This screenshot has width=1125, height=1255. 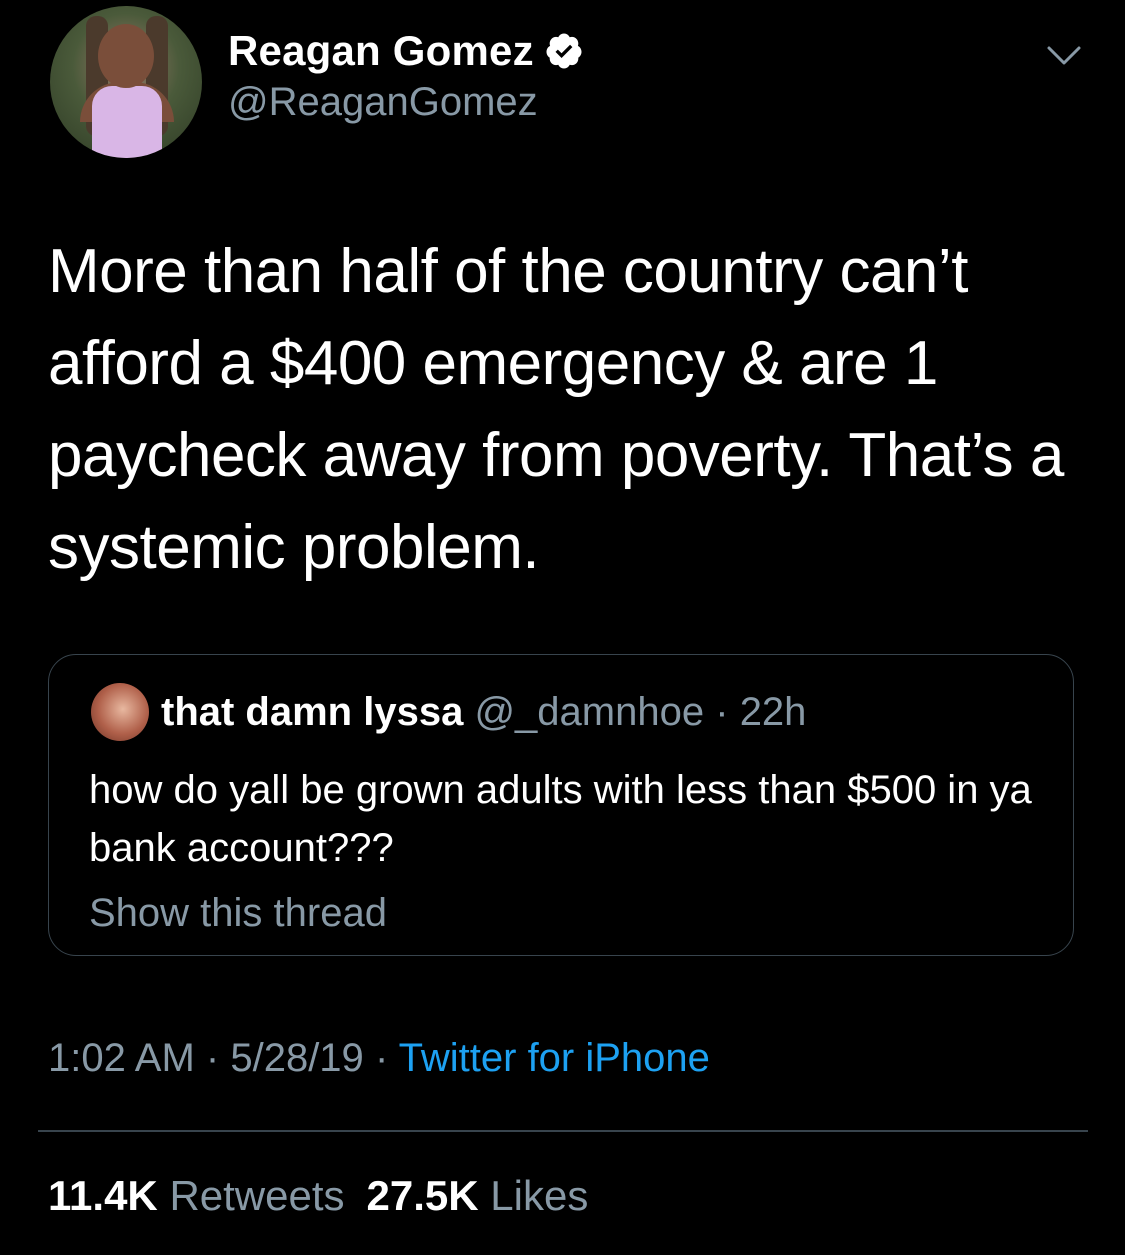 I want to click on likes-count: 27.5K, so click(x=422, y=1195).